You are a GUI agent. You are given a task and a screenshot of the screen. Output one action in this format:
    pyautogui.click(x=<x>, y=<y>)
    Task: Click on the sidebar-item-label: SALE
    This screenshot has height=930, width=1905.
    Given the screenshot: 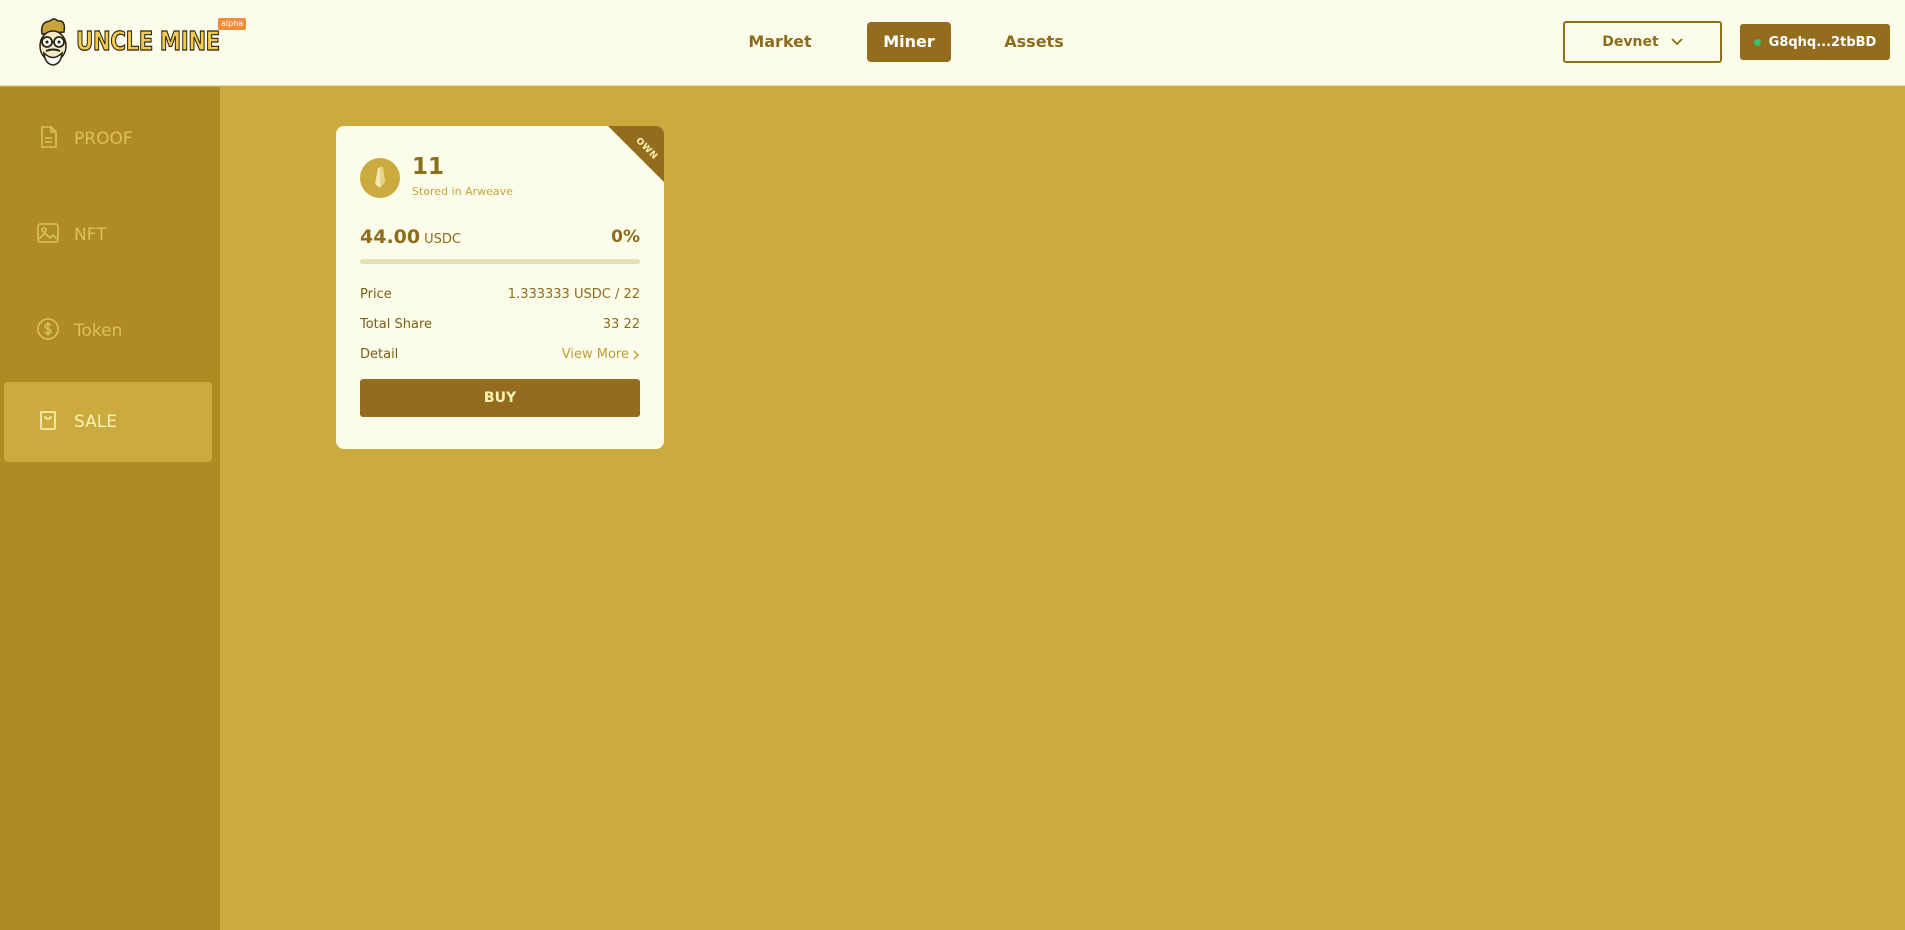 What is the action you would take?
    pyautogui.click(x=95, y=422)
    